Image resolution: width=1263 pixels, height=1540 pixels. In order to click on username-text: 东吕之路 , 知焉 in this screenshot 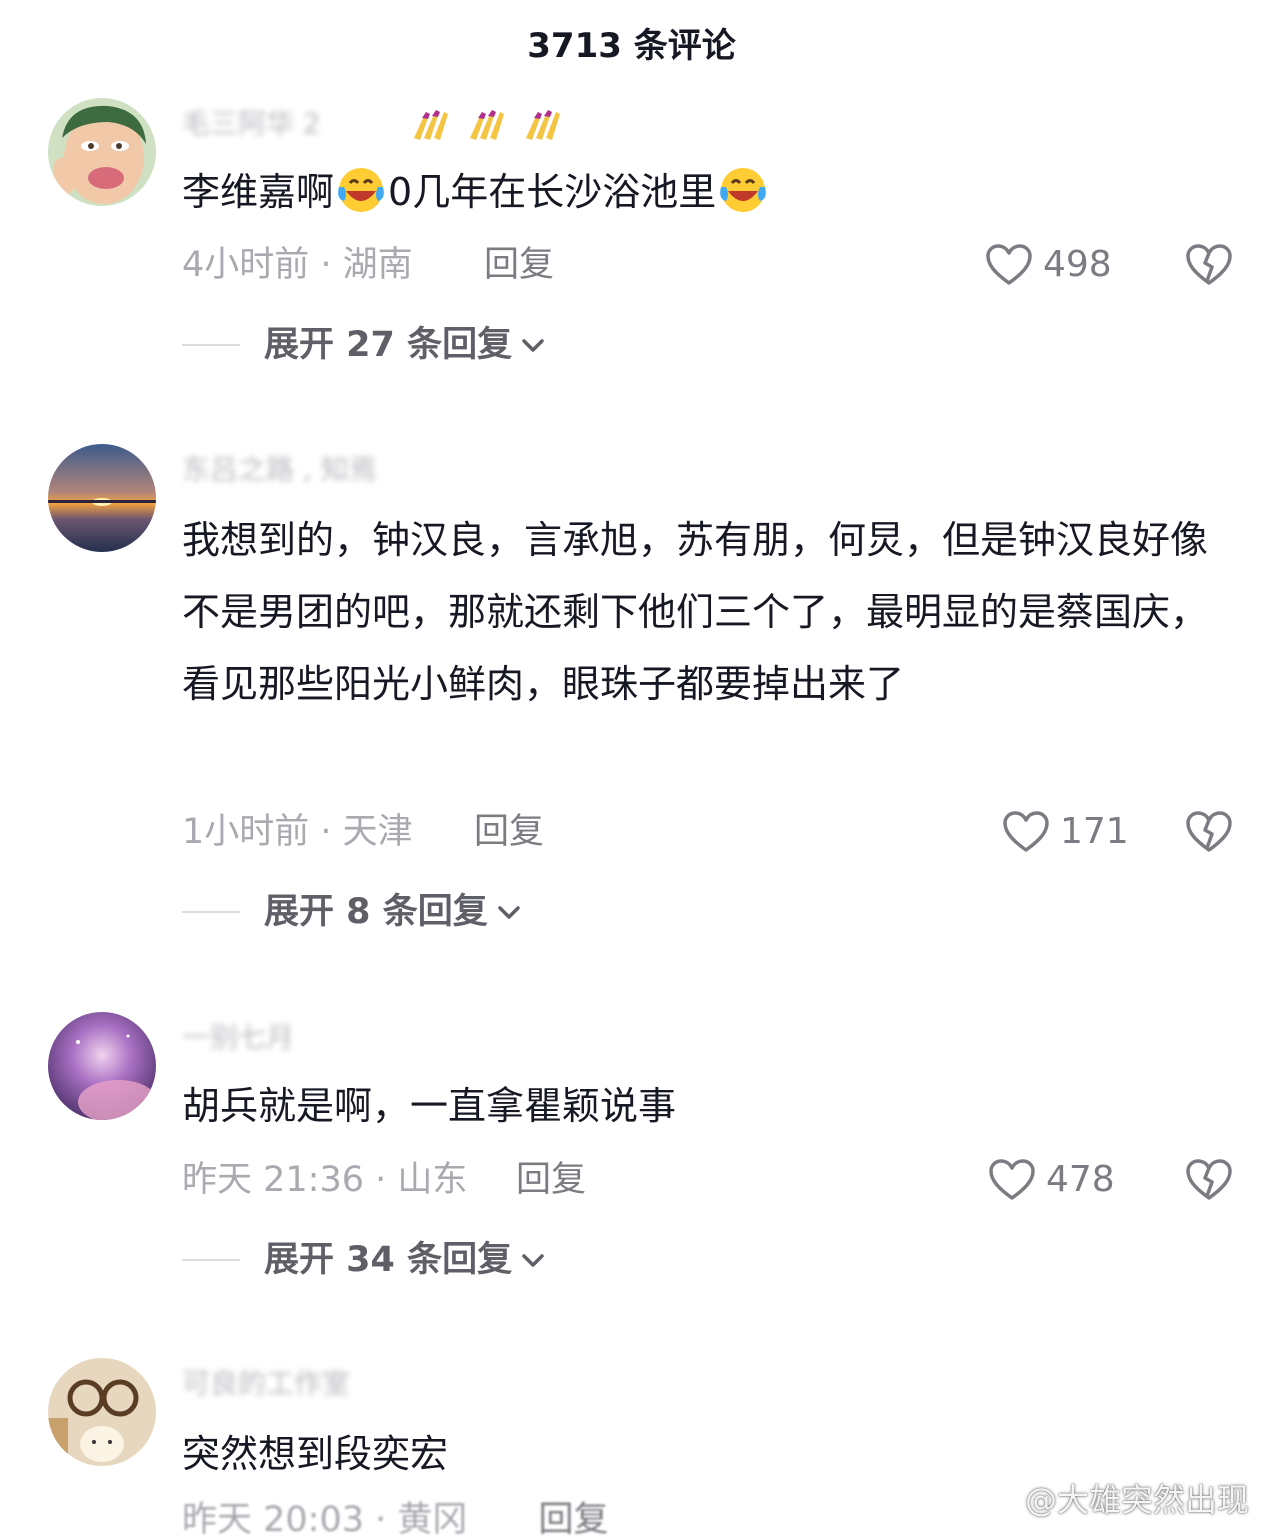, I will do `click(279, 469)`.